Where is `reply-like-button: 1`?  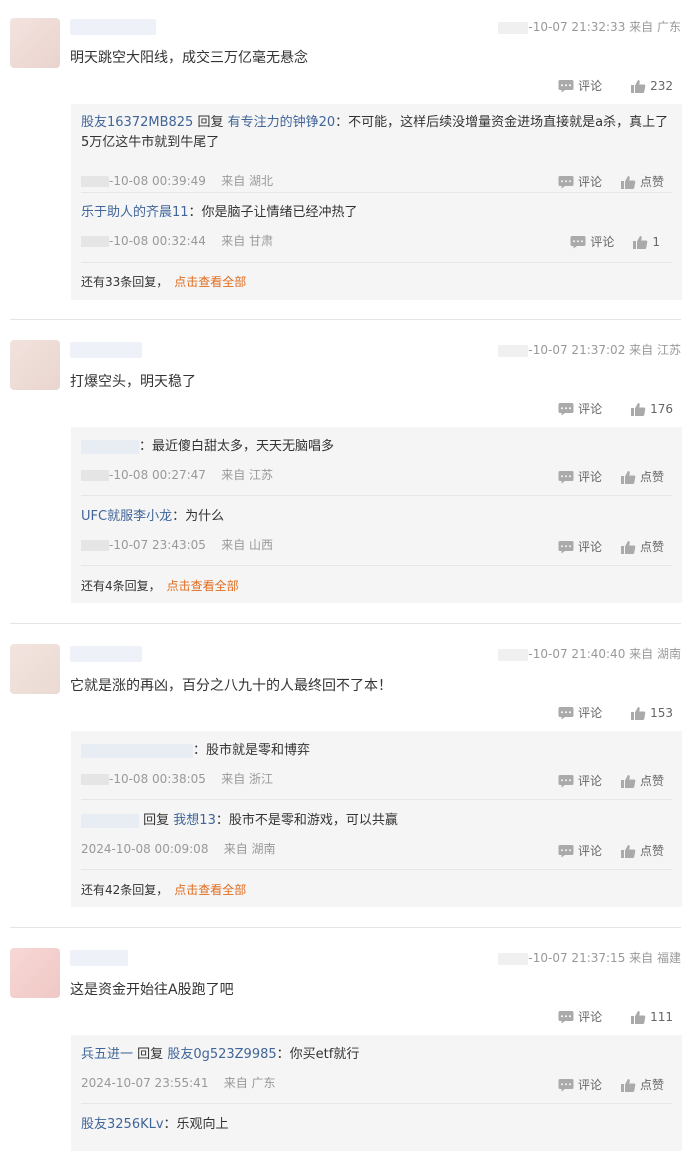
reply-like-button: 1 is located at coordinates (646, 241).